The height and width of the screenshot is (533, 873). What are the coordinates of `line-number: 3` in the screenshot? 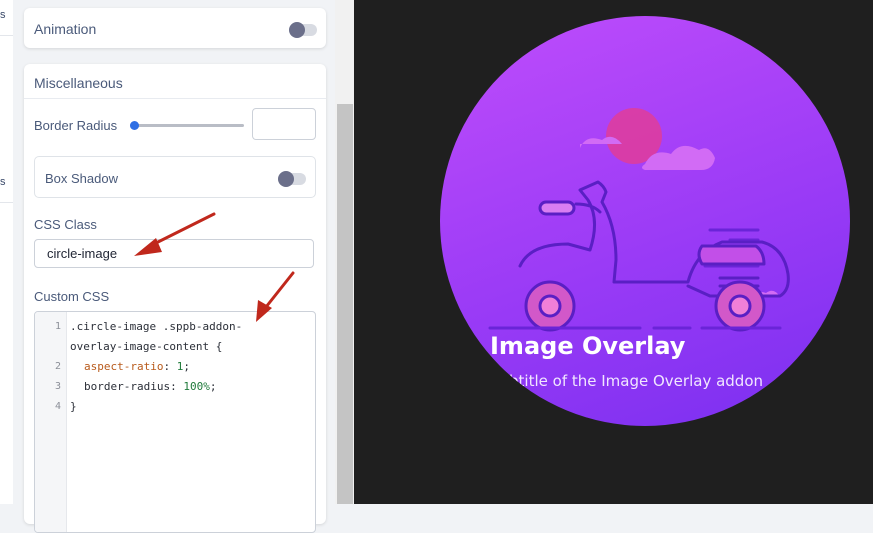 It's located at (57, 386).